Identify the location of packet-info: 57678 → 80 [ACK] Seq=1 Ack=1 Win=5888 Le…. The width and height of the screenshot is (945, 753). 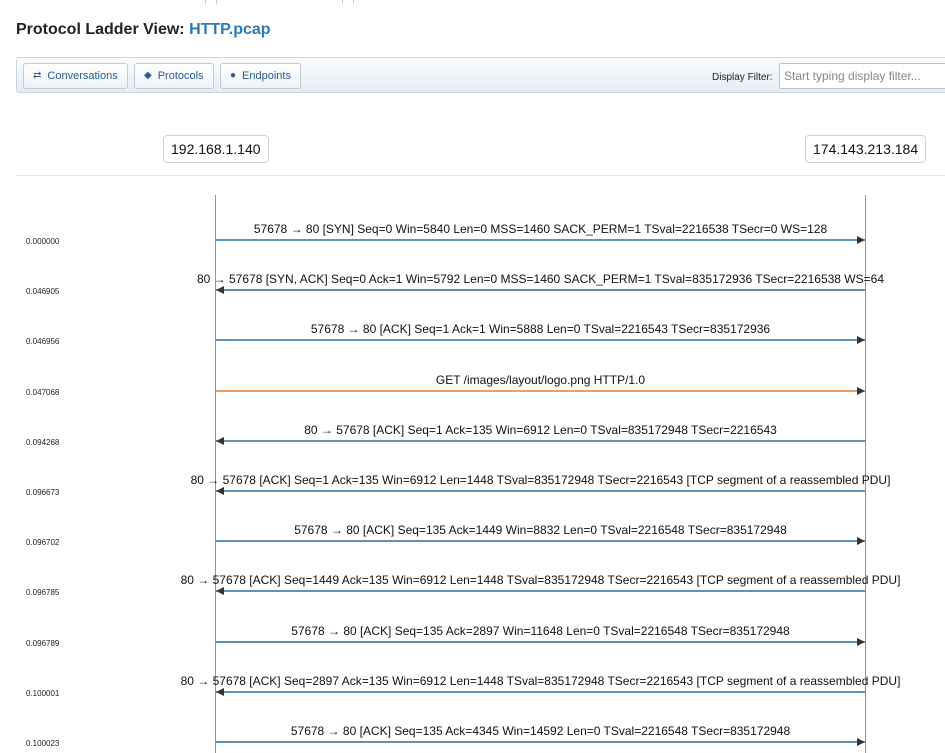
(472, 329).